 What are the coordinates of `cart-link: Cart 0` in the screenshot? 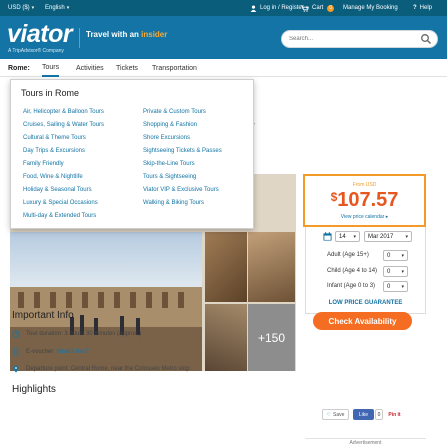 It's located at (318, 8).